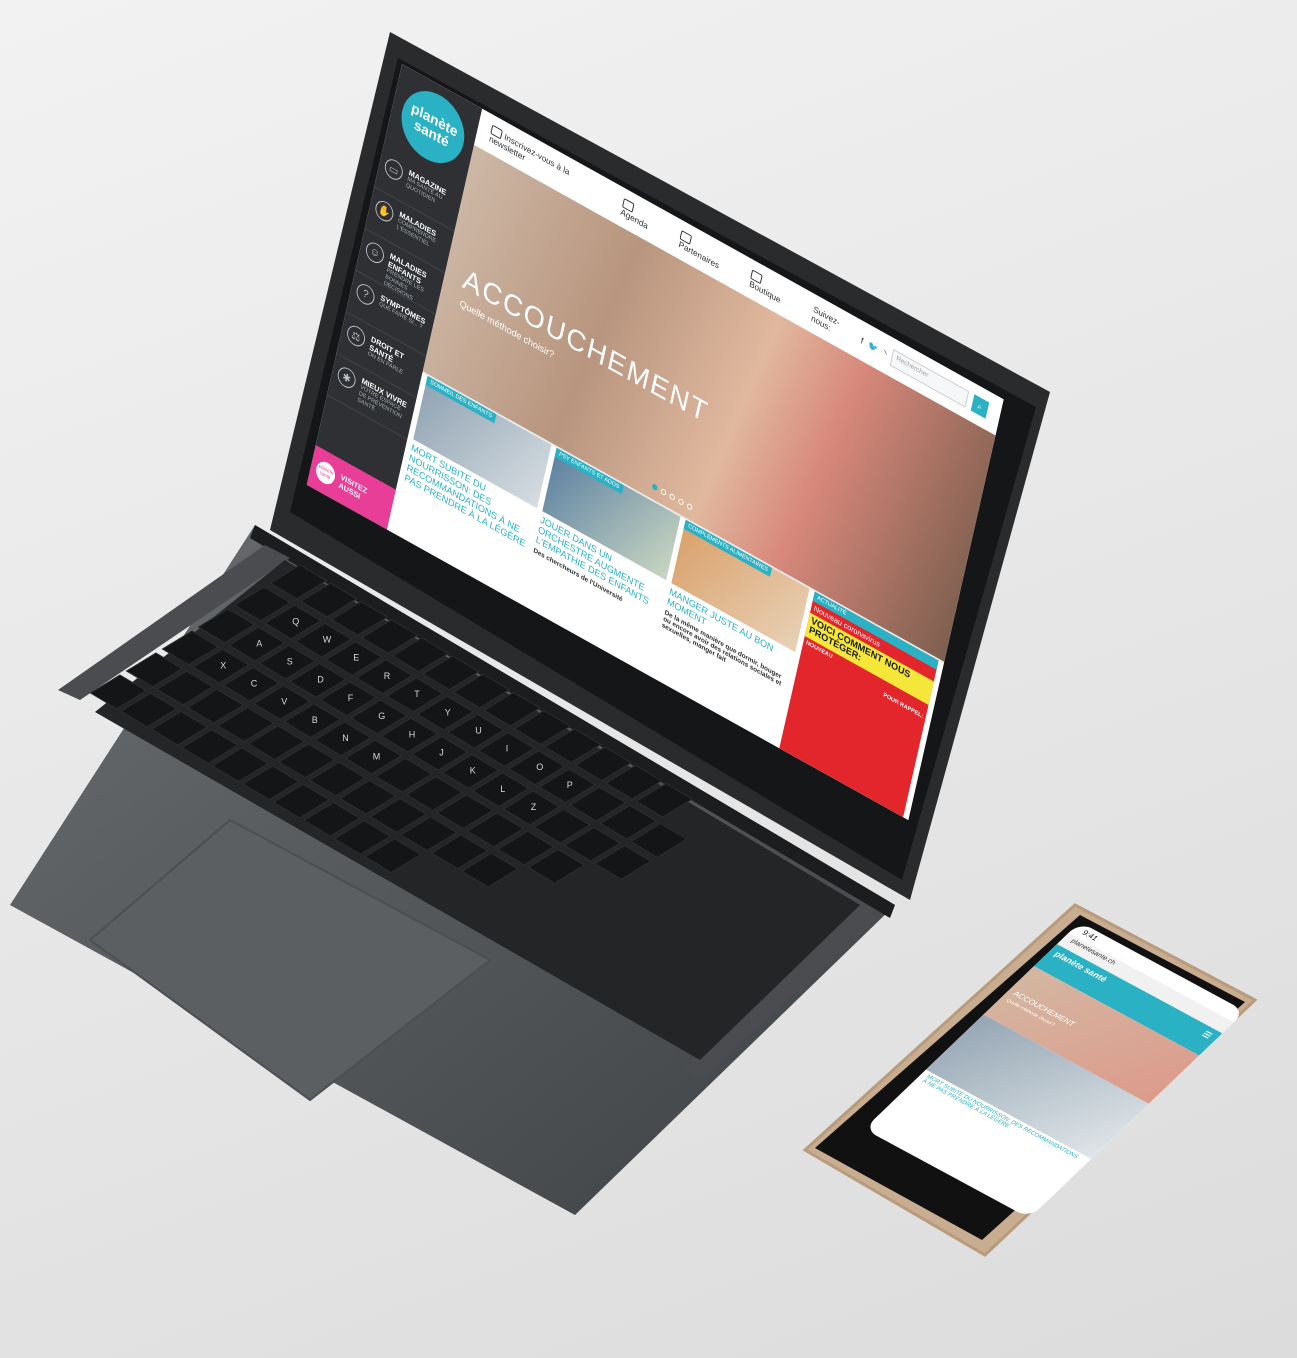 This screenshot has width=1297, height=1358. Describe the element at coordinates (1207, 1035) in the screenshot. I see `menu-icon: ☰` at that location.